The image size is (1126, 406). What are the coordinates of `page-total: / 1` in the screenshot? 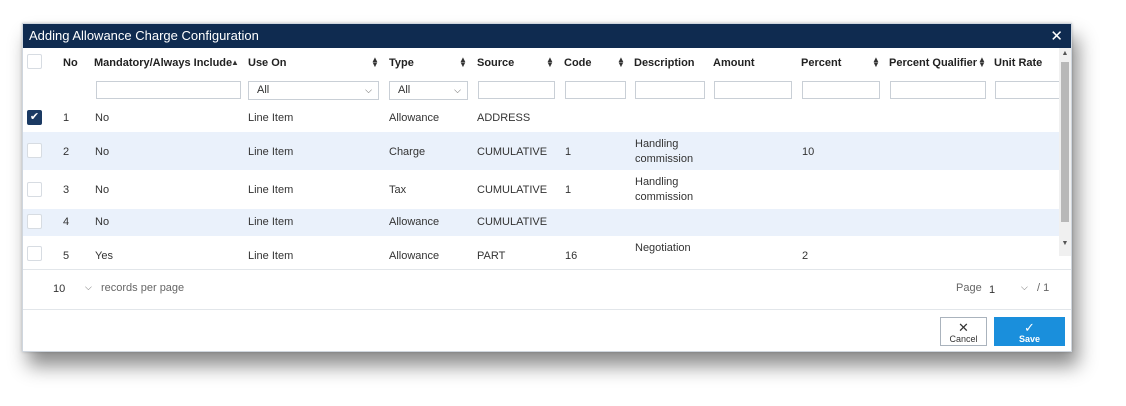 It's located at (1043, 288).